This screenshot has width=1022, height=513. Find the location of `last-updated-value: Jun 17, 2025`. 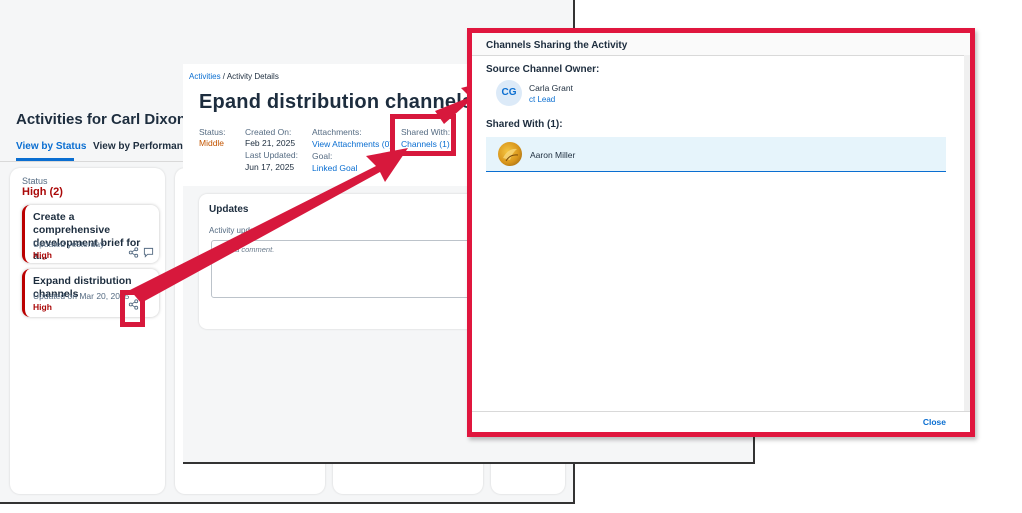

last-updated-value: Jun 17, 2025 is located at coordinates (270, 167).